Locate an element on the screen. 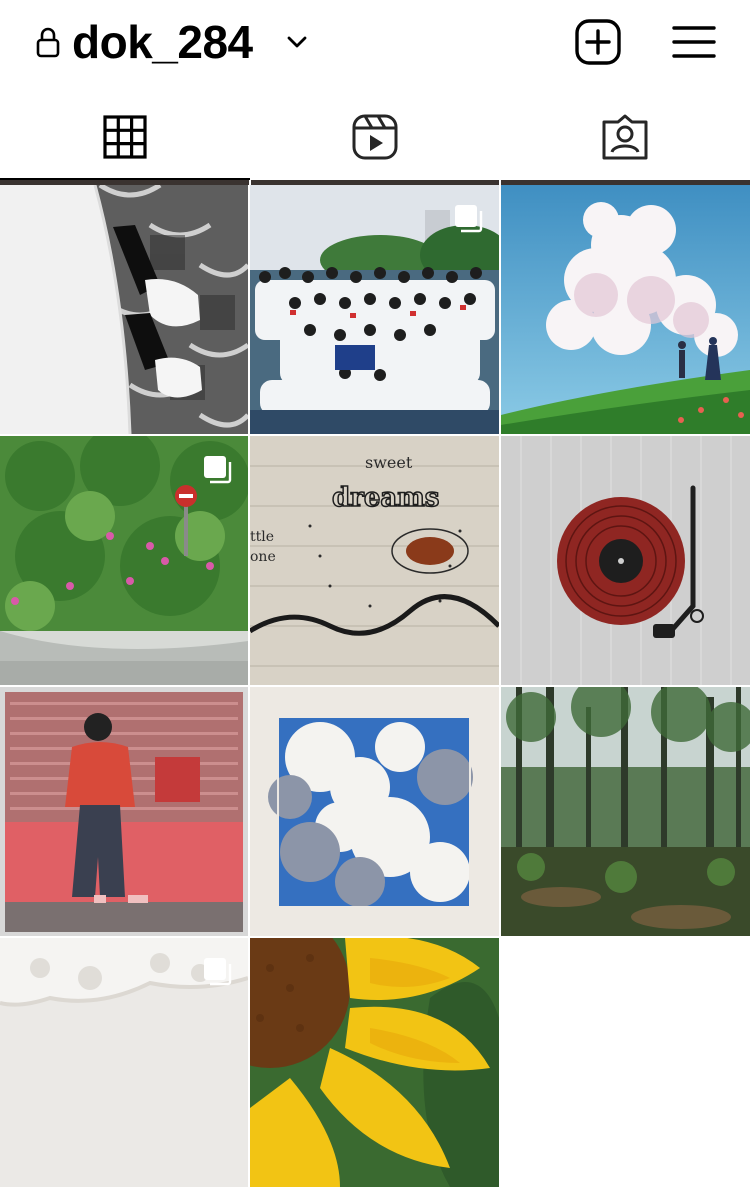  hamburger-menu-icon is located at coordinates (694, 42).